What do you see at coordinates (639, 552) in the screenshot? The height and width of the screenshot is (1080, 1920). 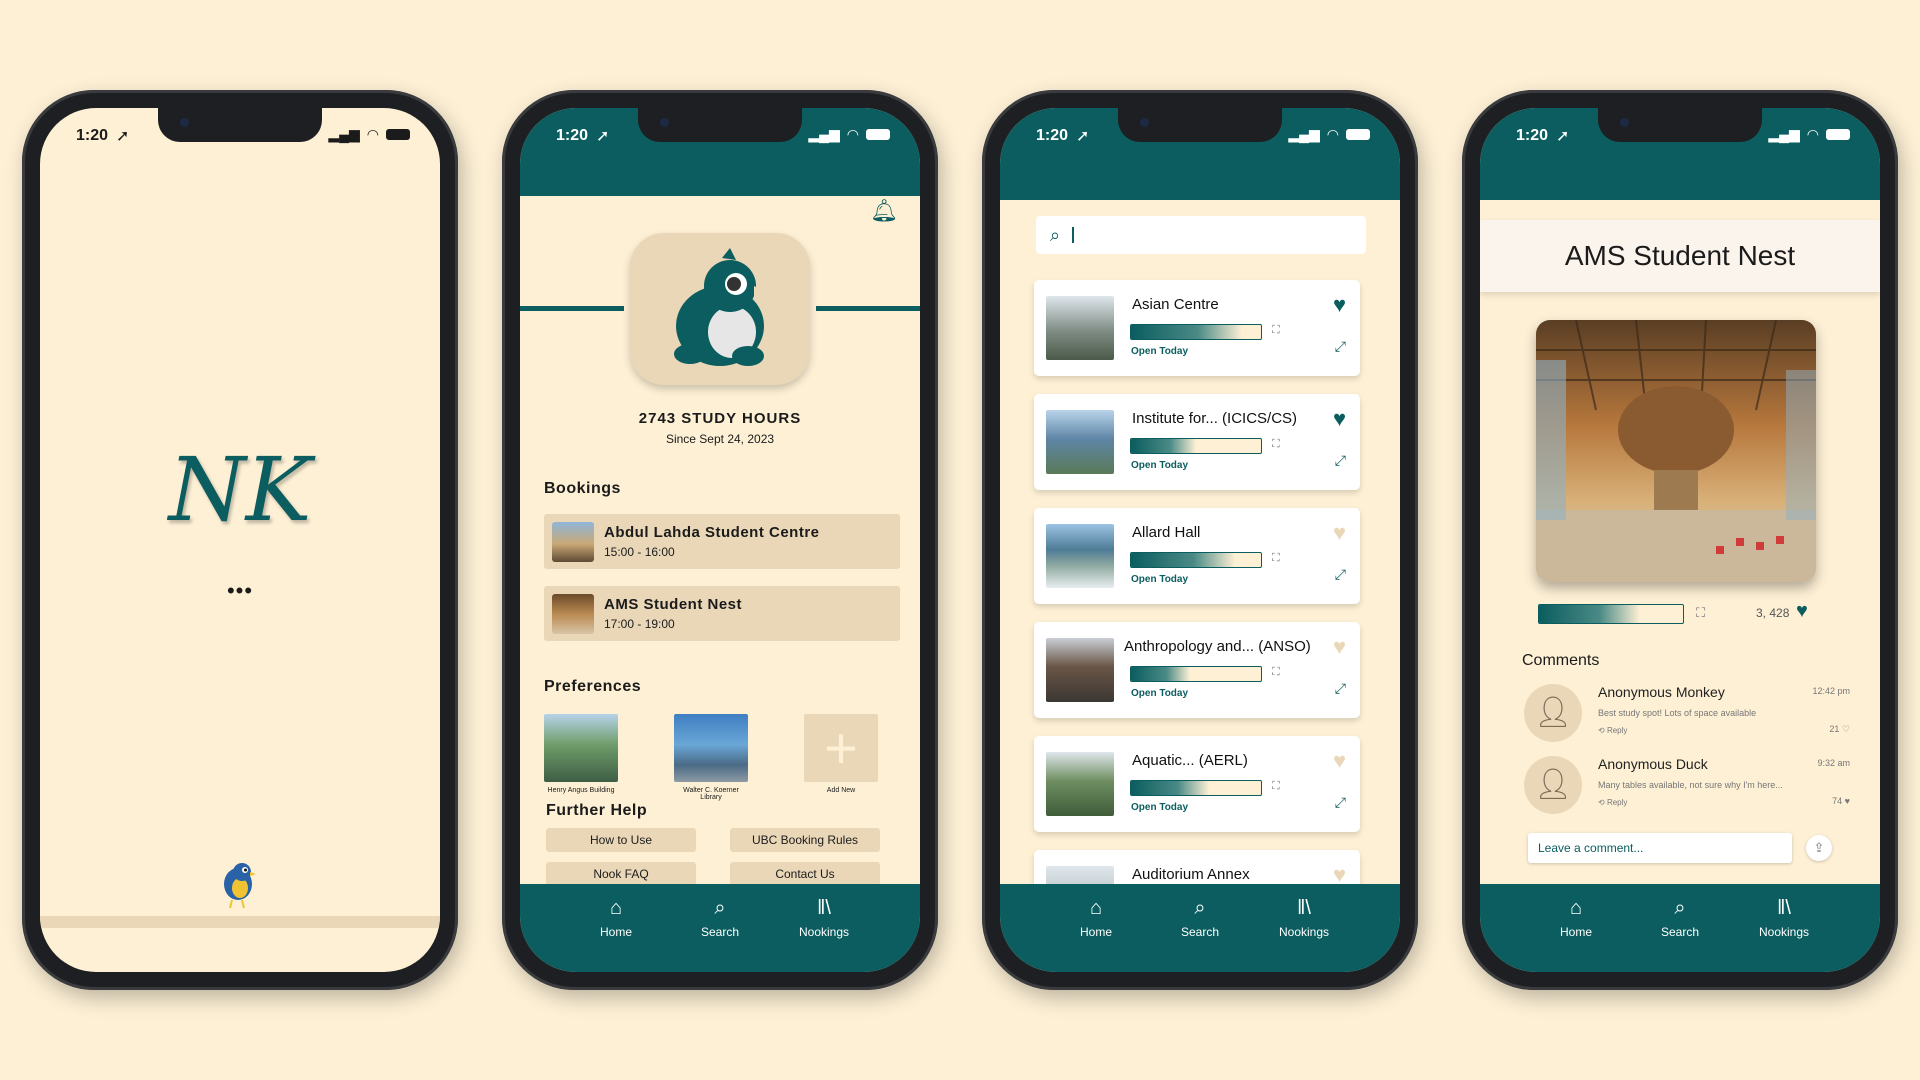 I see `booking-time: 15:00 - 16:00` at bounding box center [639, 552].